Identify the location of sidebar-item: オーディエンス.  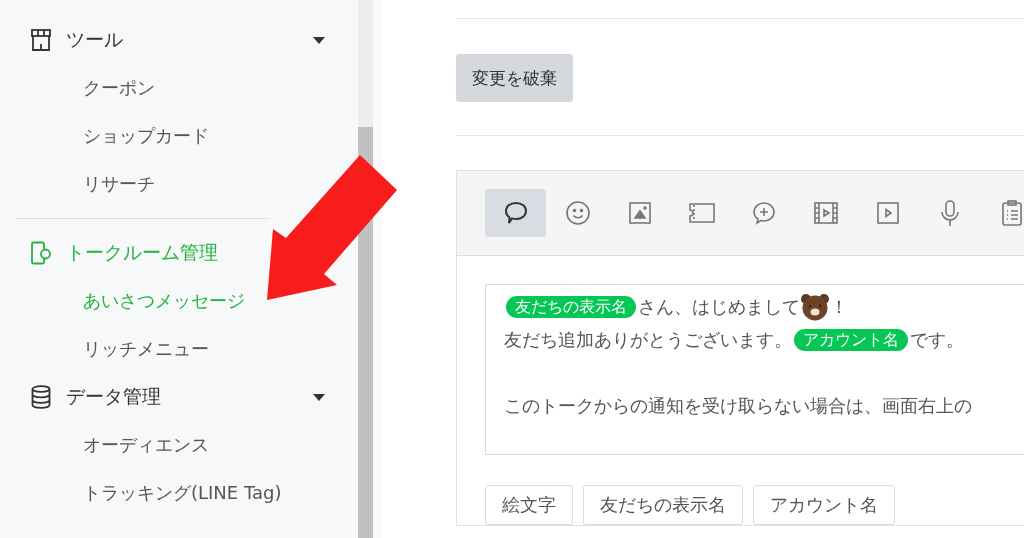
(104, 445).